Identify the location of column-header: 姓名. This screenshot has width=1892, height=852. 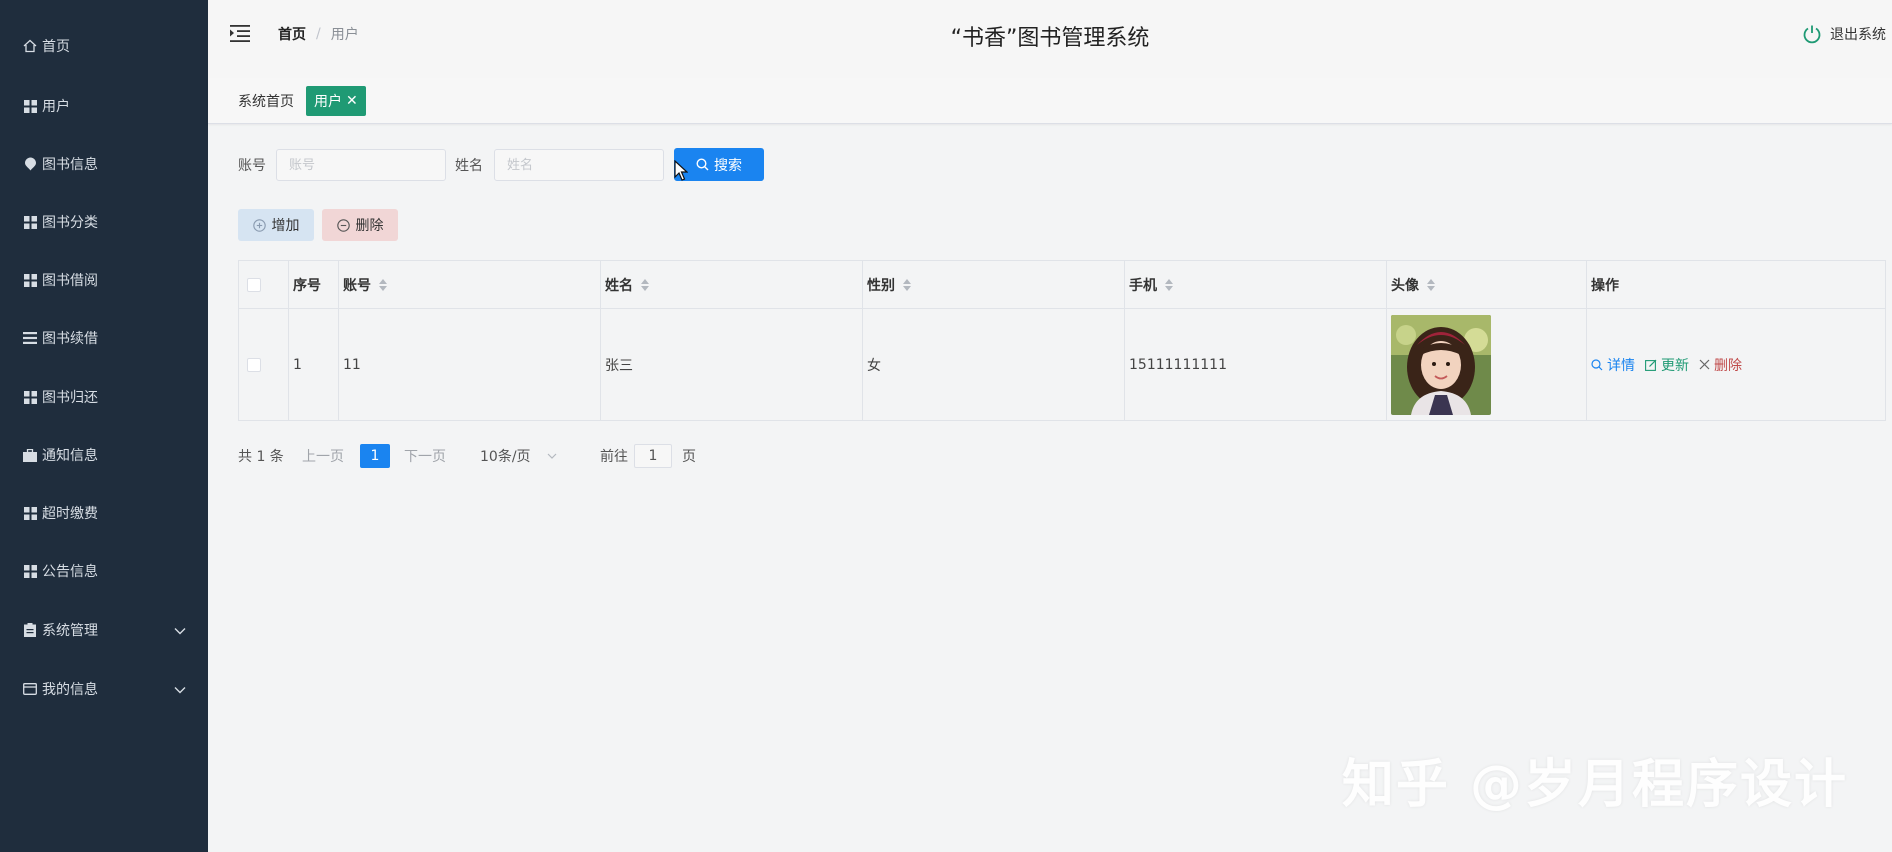
(732, 284).